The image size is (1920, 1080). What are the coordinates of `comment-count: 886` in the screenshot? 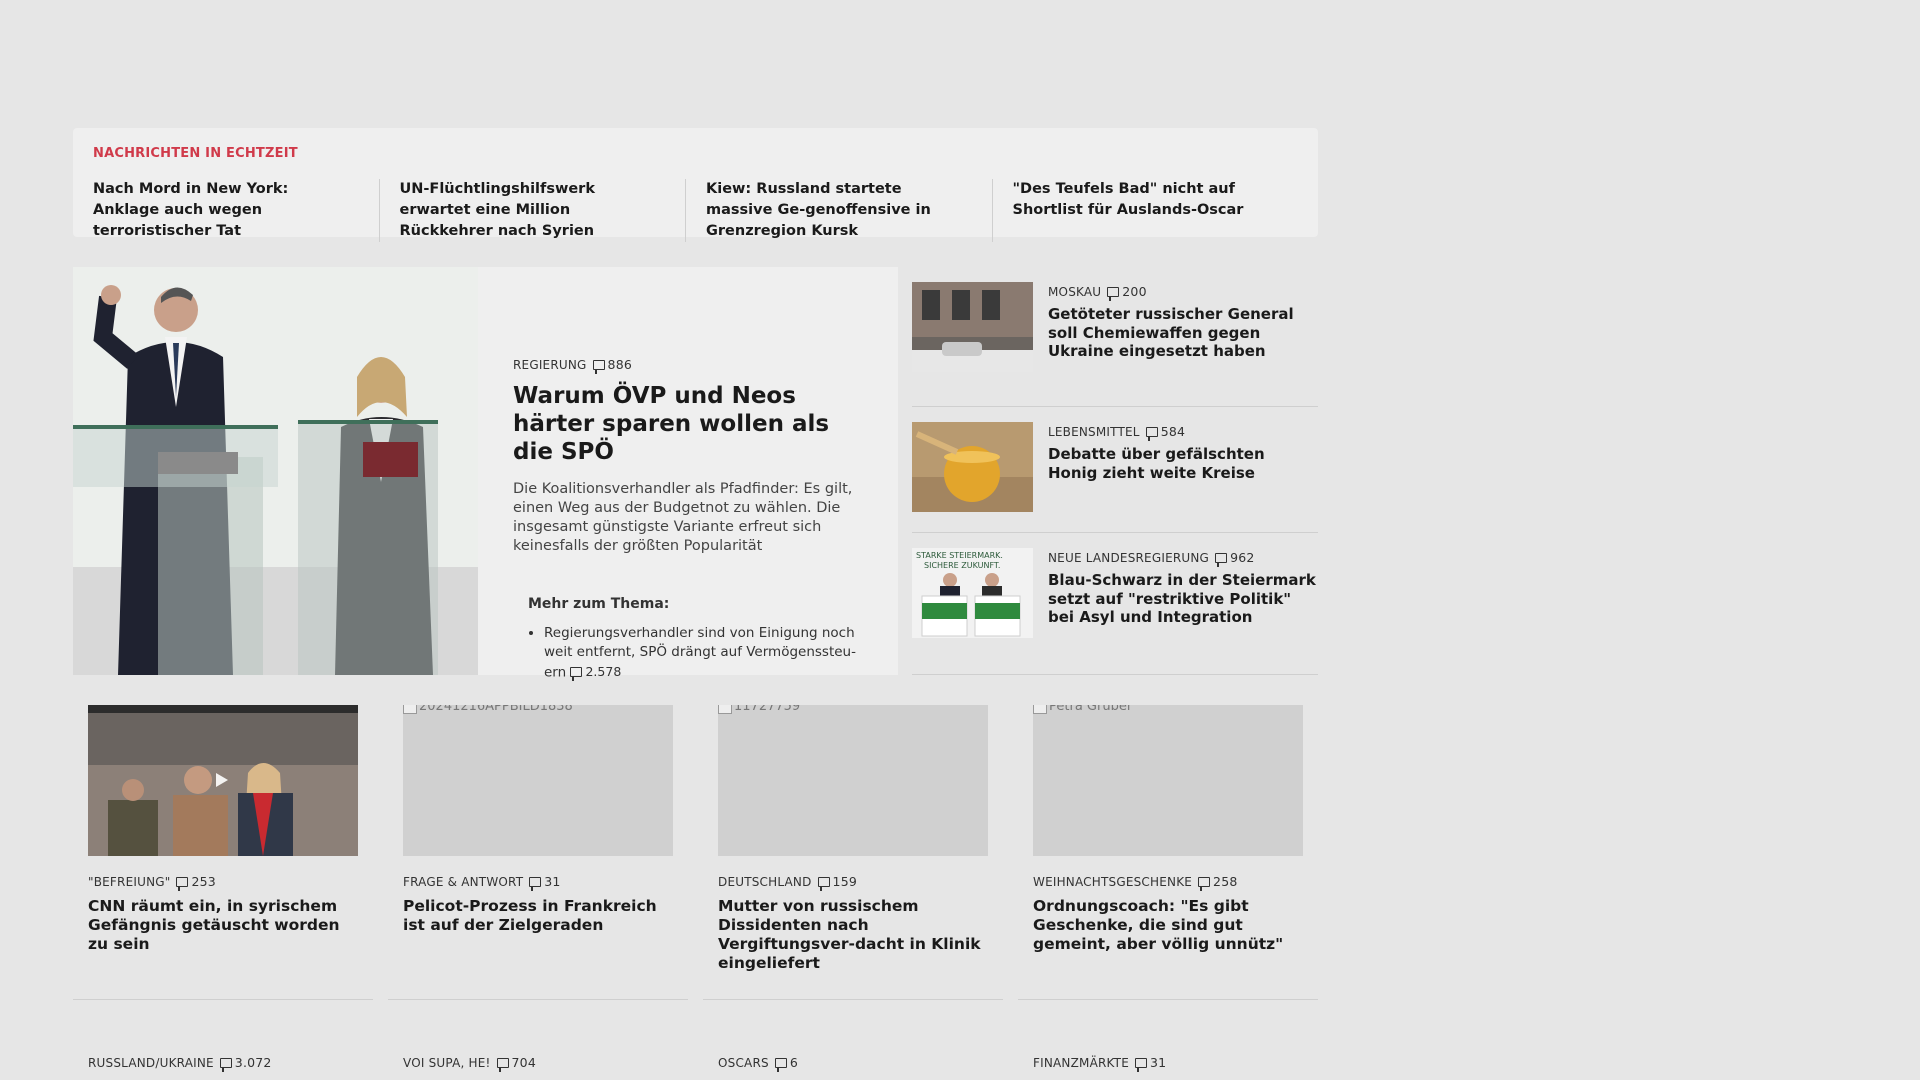 It's located at (612, 365).